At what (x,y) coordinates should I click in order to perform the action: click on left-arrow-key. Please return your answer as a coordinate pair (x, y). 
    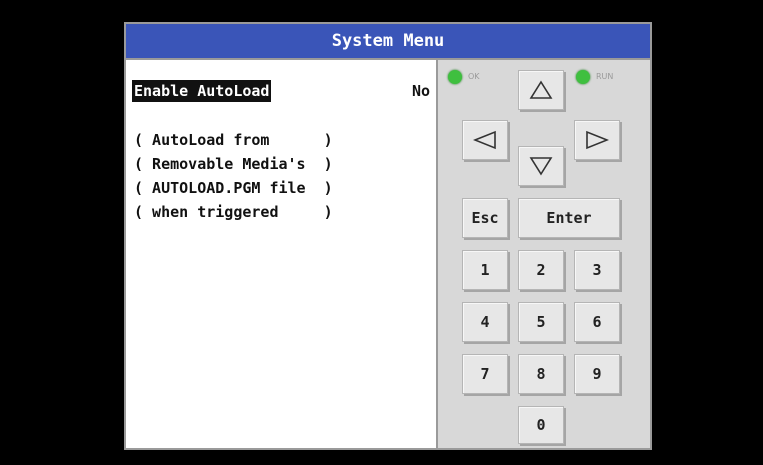
    Looking at the image, I should click on (485, 140).